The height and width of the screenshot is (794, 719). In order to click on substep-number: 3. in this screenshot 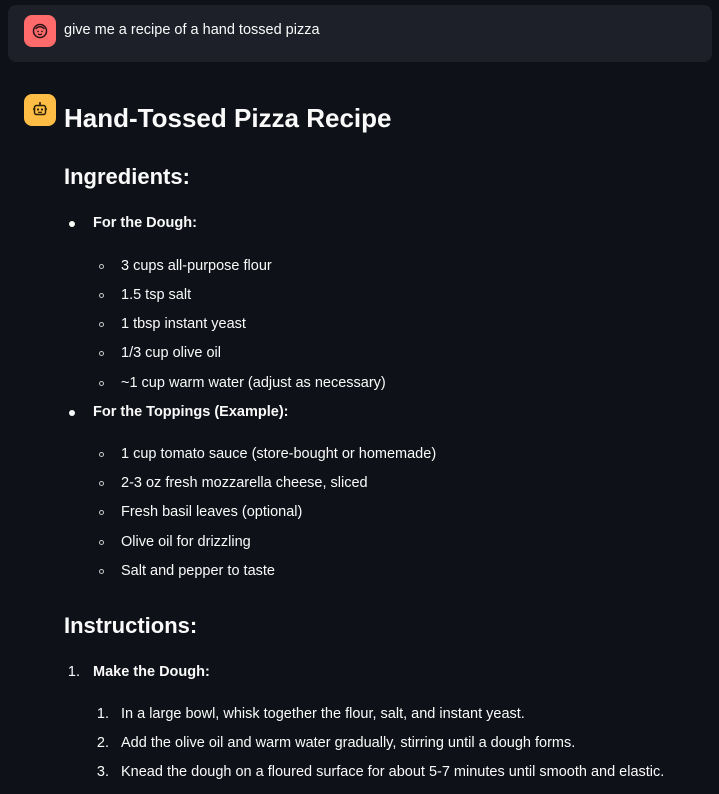, I will do `click(102, 772)`.